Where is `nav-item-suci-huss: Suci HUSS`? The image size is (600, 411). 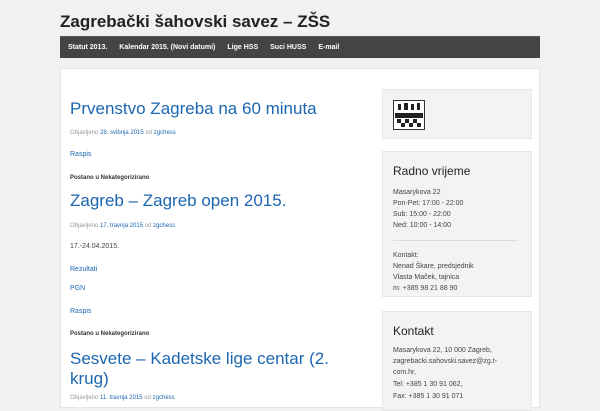 nav-item-suci-huss: Suci HUSS is located at coordinates (288, 48).